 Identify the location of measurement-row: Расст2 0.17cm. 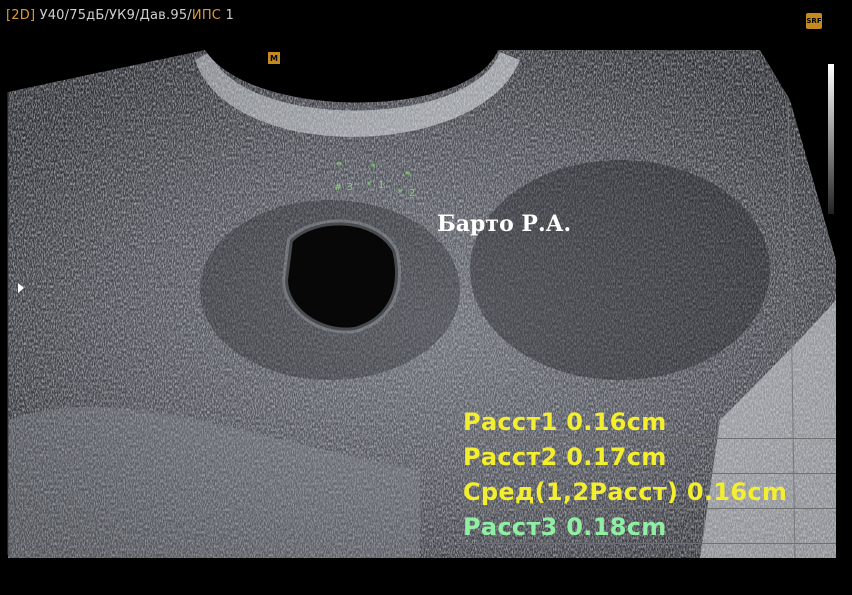
(646, 456).